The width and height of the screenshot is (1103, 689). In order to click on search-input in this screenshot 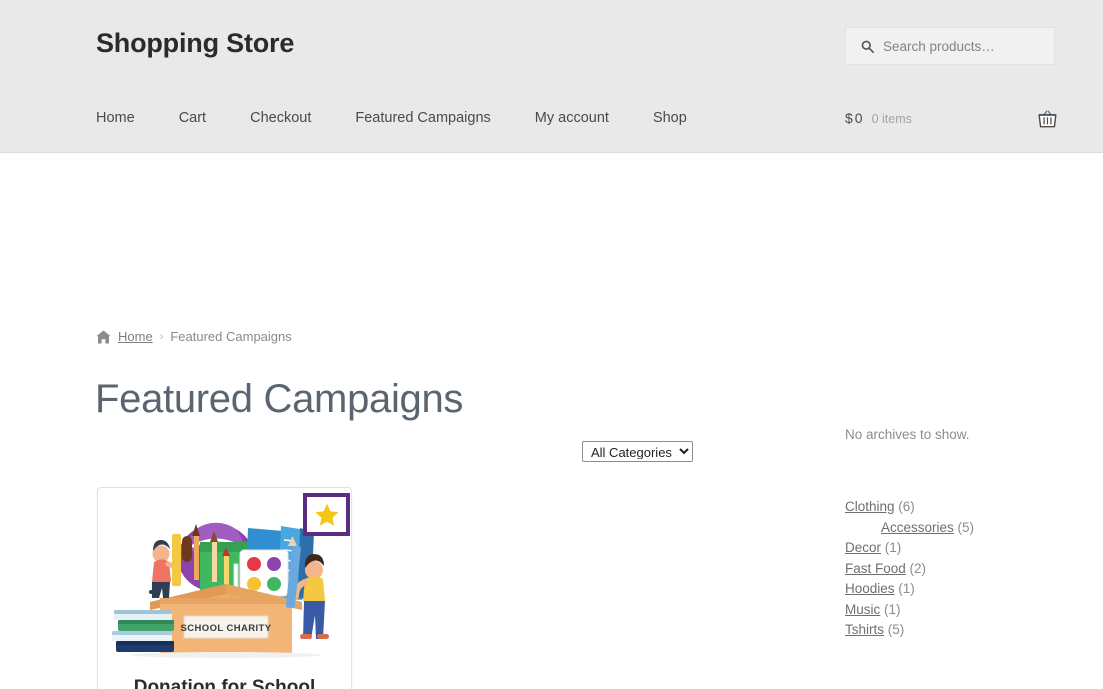, I will do `click(968, 46)`.